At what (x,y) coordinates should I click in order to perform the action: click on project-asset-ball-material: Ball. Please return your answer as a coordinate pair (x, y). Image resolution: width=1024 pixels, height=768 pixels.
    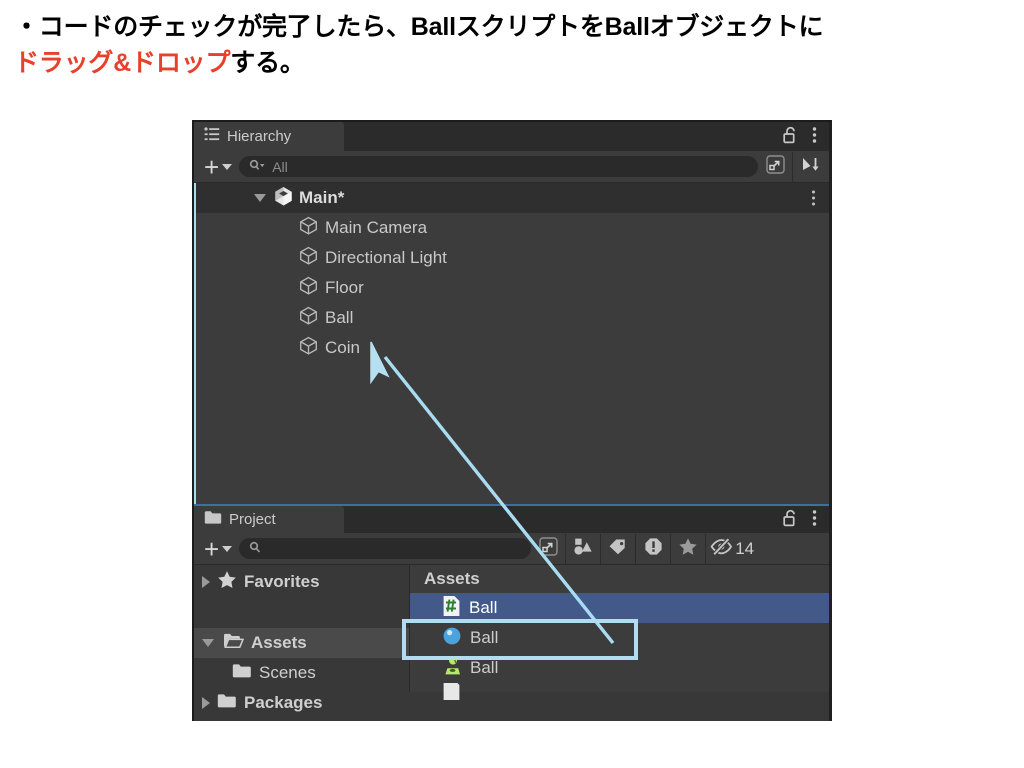
    Looking at the image, I should click on (619, 638).